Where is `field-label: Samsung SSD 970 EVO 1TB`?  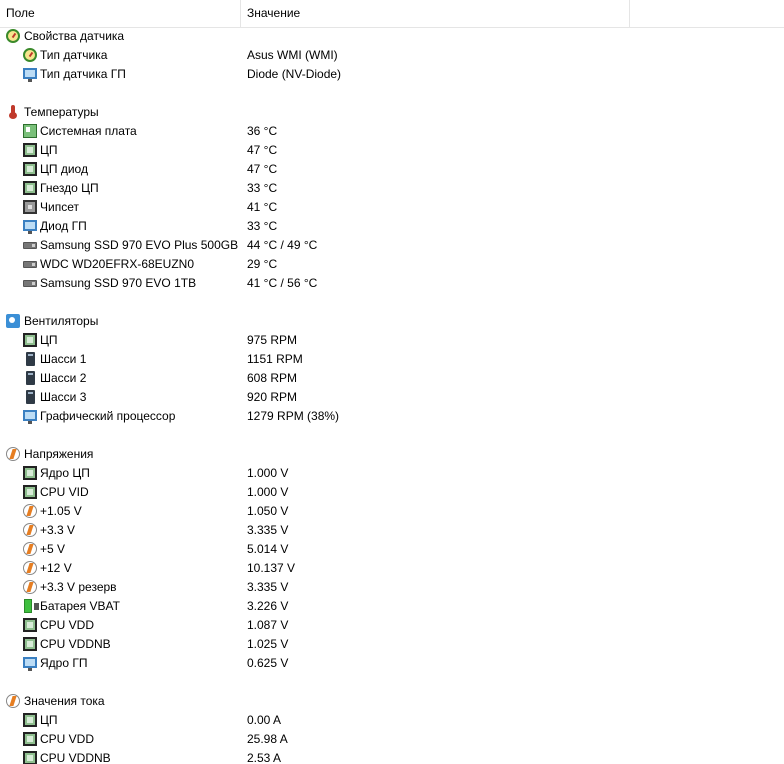 field-label: Samsung SSD 970 EVO 1TB is located at coordinates (118, 283).